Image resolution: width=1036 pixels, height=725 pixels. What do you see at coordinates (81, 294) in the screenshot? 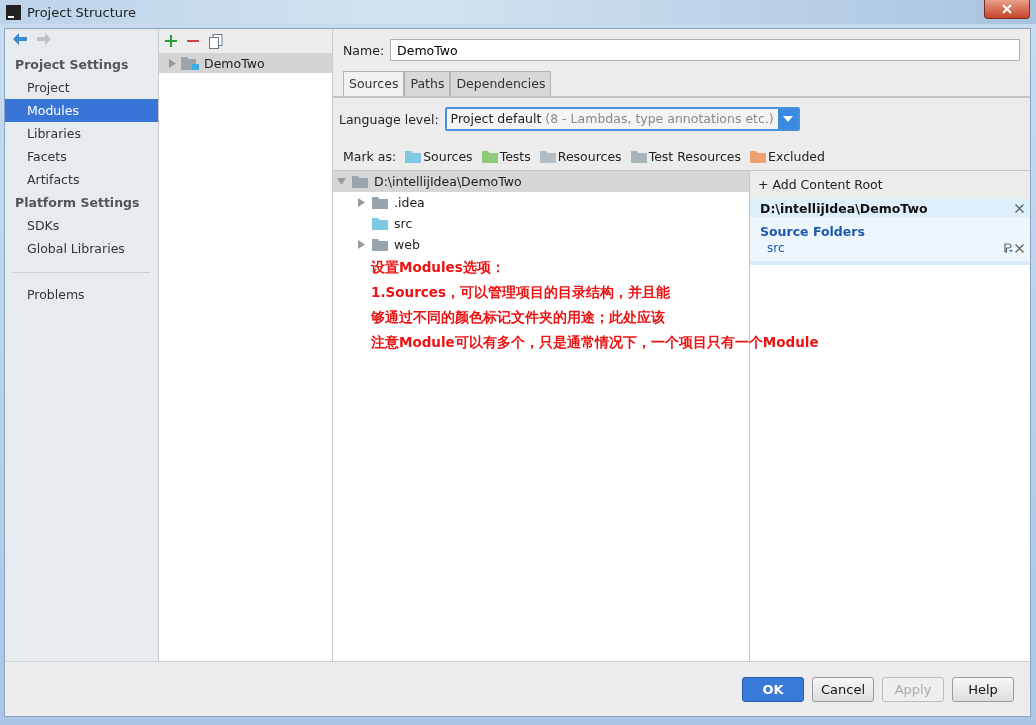
I see `sidebar-item: Problems` at bounding box center [81, 294].